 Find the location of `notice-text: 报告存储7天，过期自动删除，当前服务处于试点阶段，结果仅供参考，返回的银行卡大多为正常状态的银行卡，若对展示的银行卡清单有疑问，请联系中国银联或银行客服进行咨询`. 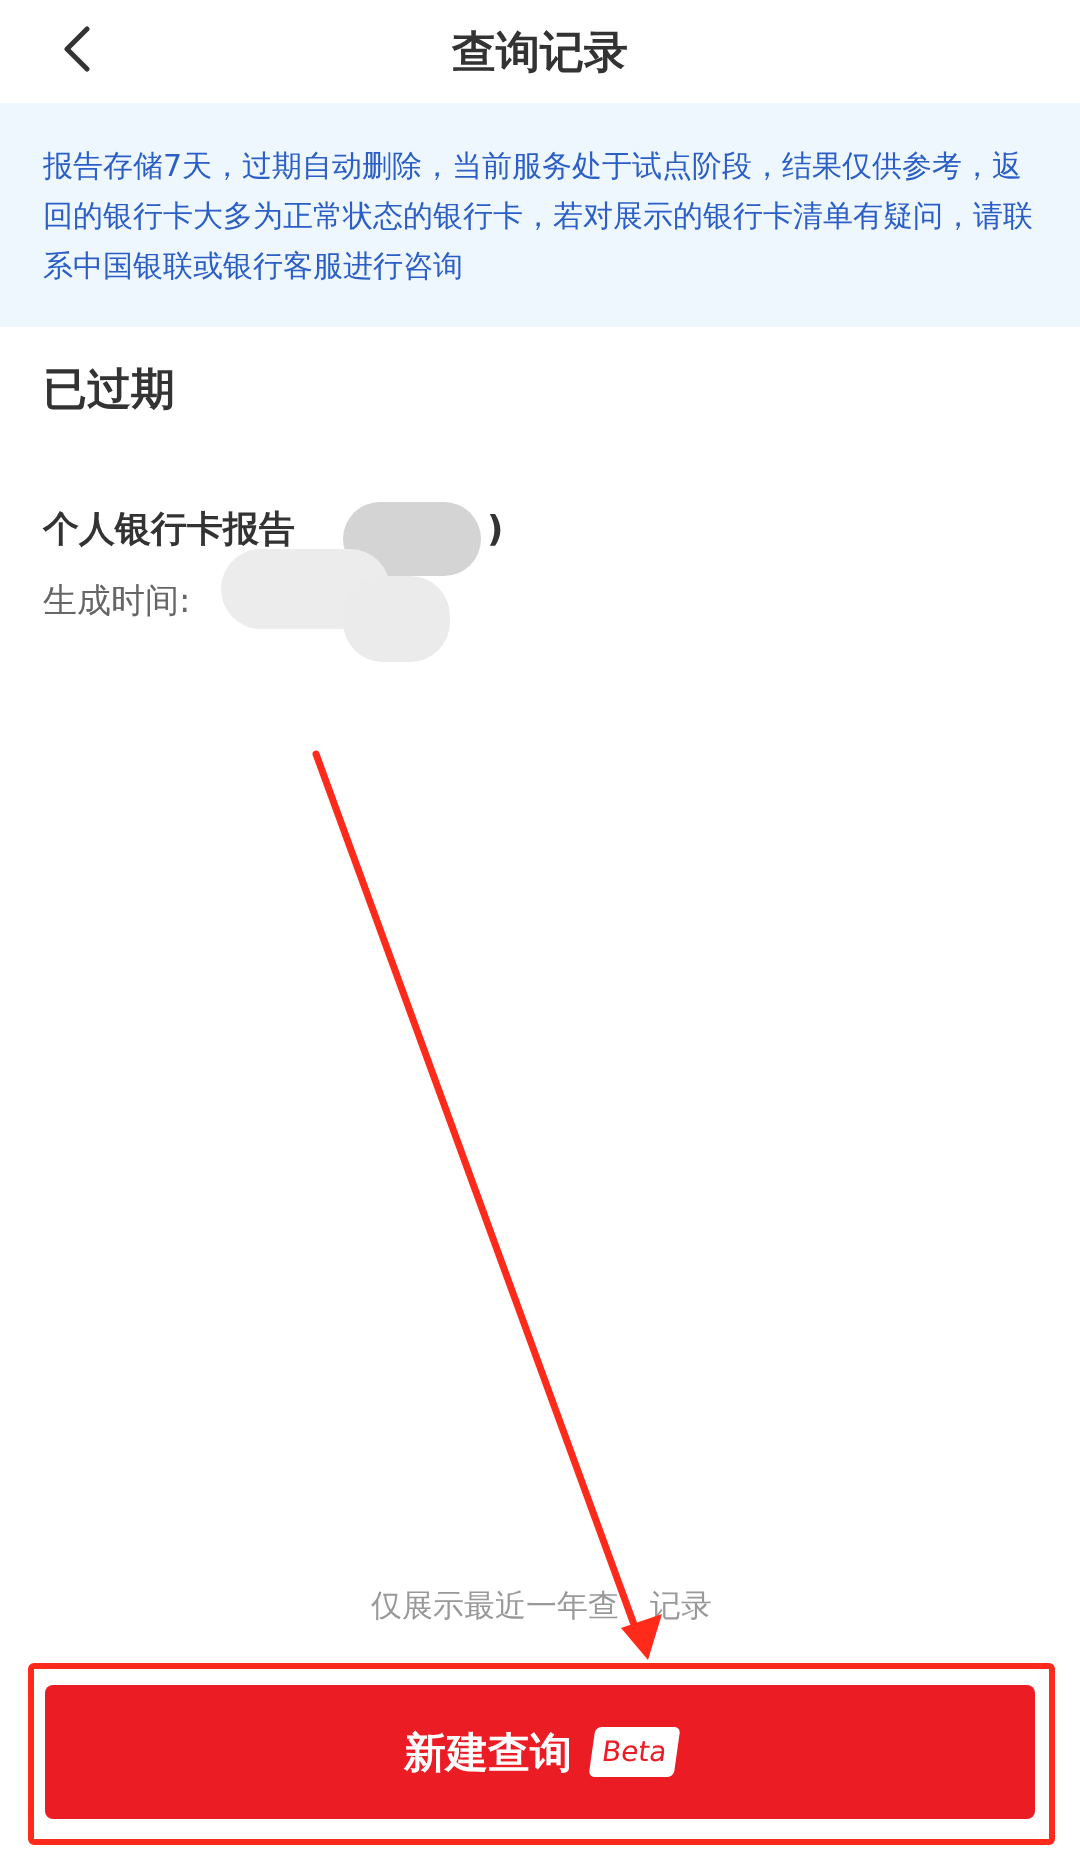

notice-text: 报告存储7天，过期自动删除，当前服务处于试点阶段，结果仅供参考，返回的银行卡大多为正常状态的银行卡，若对展示的银行卡清单有疑问，请联系中国银联或银行客服进行咨询 is located at coordinates (538, 216).